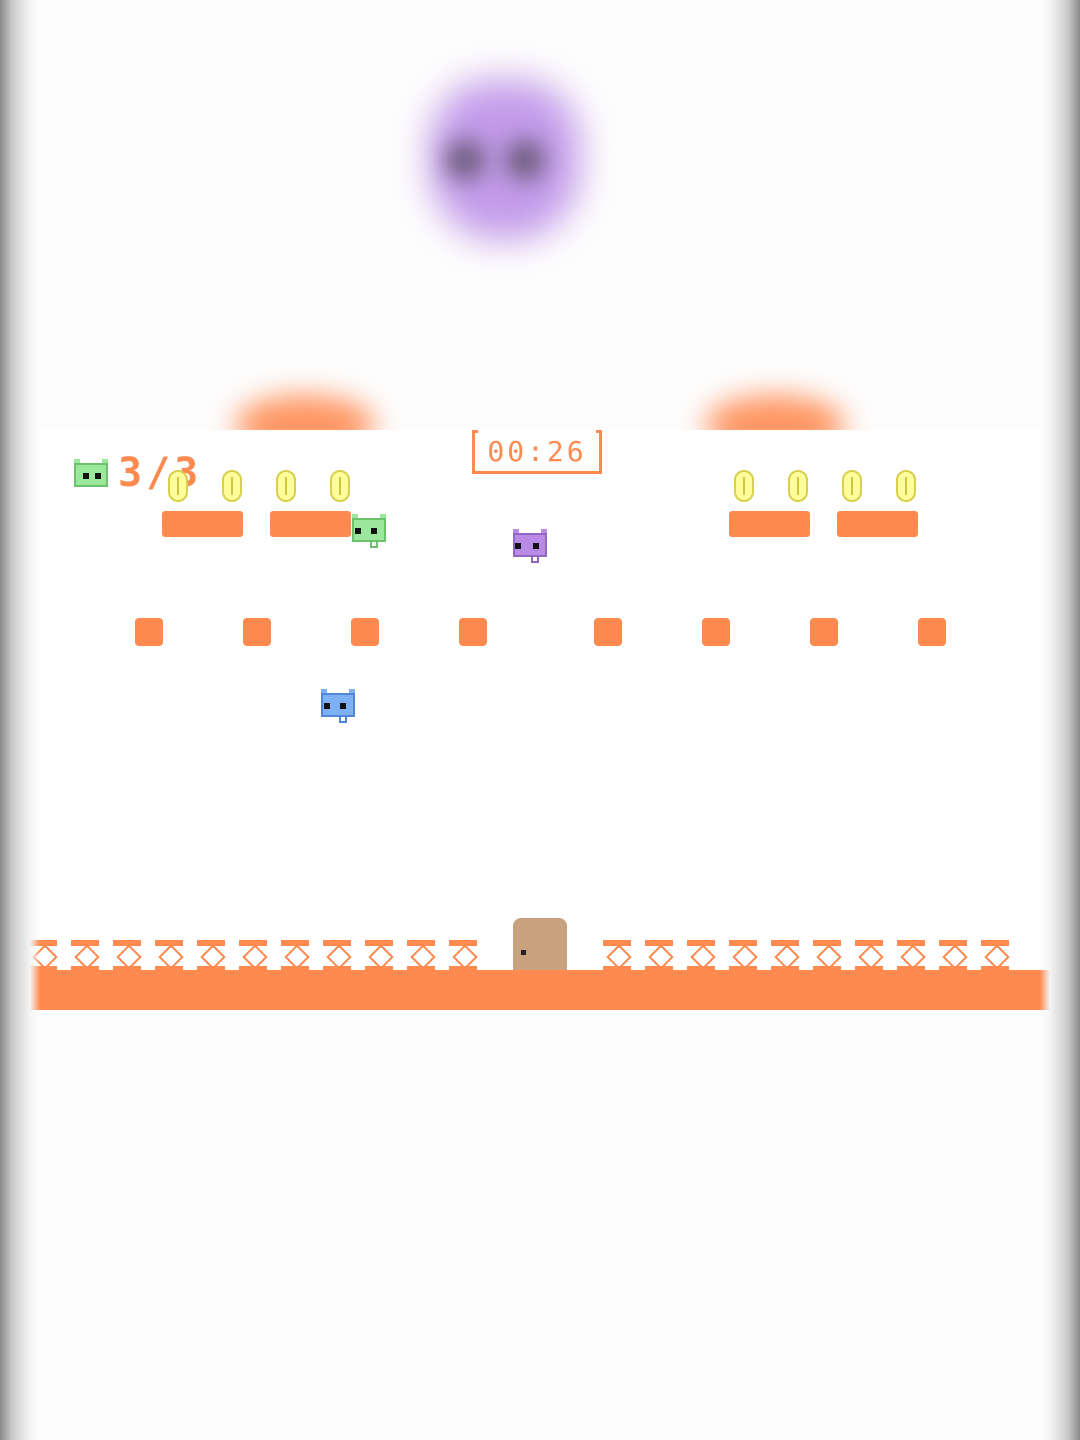 The height and width of the screenshot is (1440, 1080). I want to click on floor, so click(540, 990).